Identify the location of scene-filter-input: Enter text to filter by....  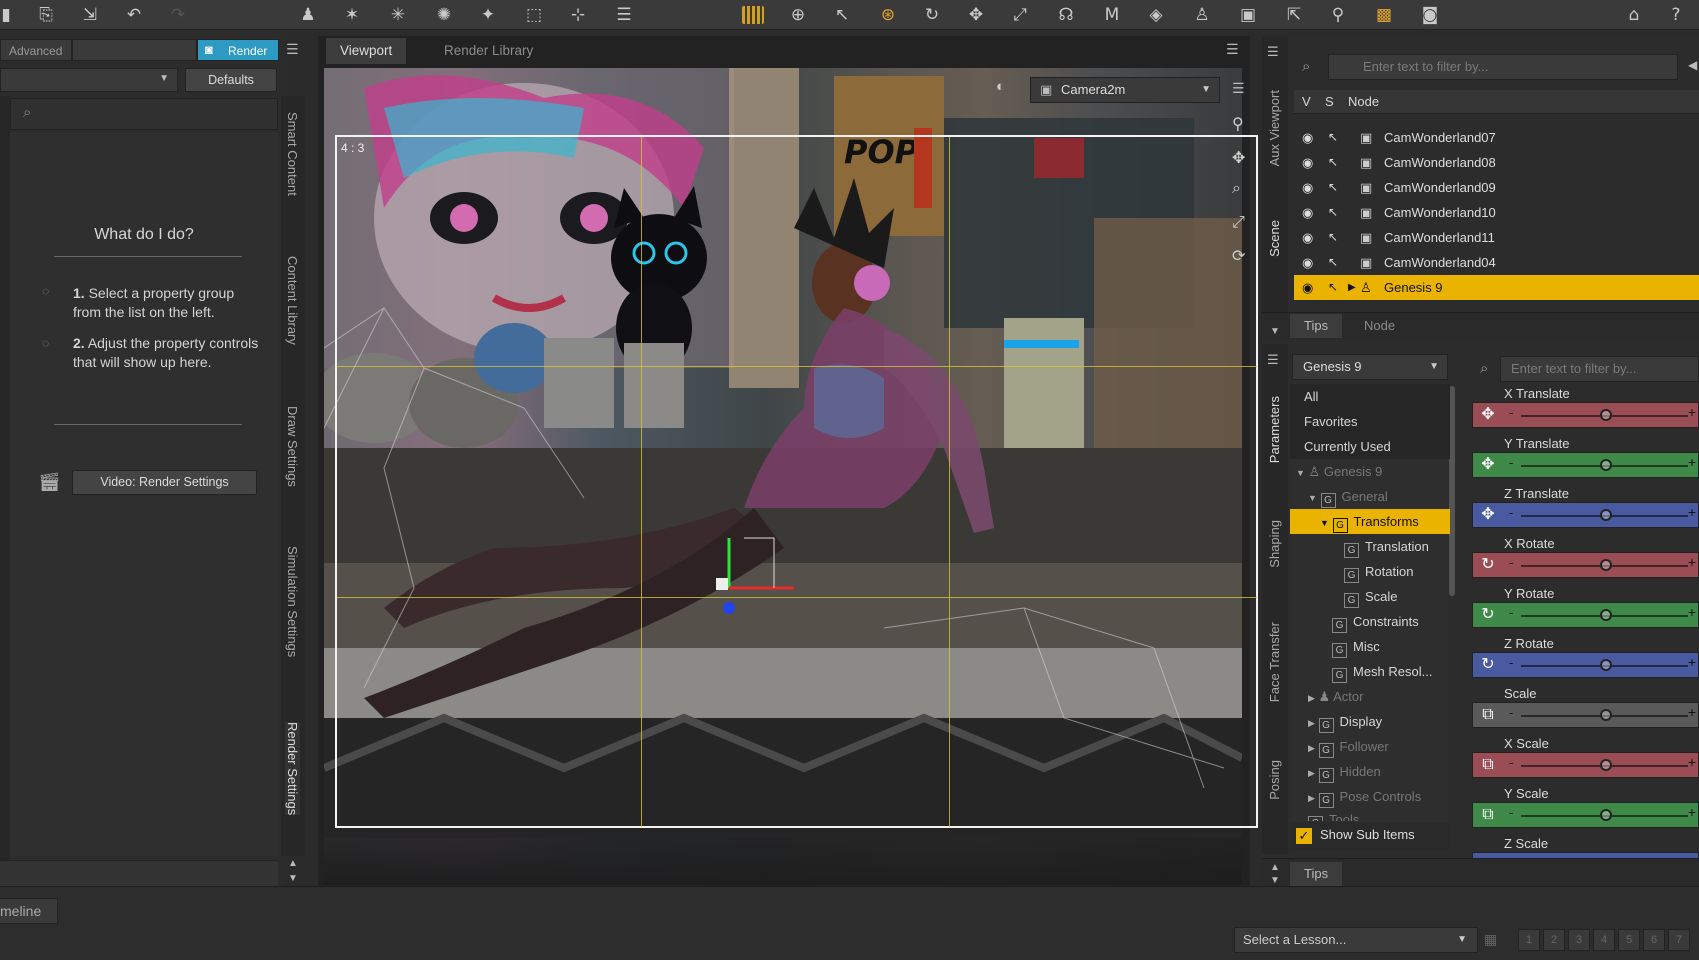
(1503, 67).